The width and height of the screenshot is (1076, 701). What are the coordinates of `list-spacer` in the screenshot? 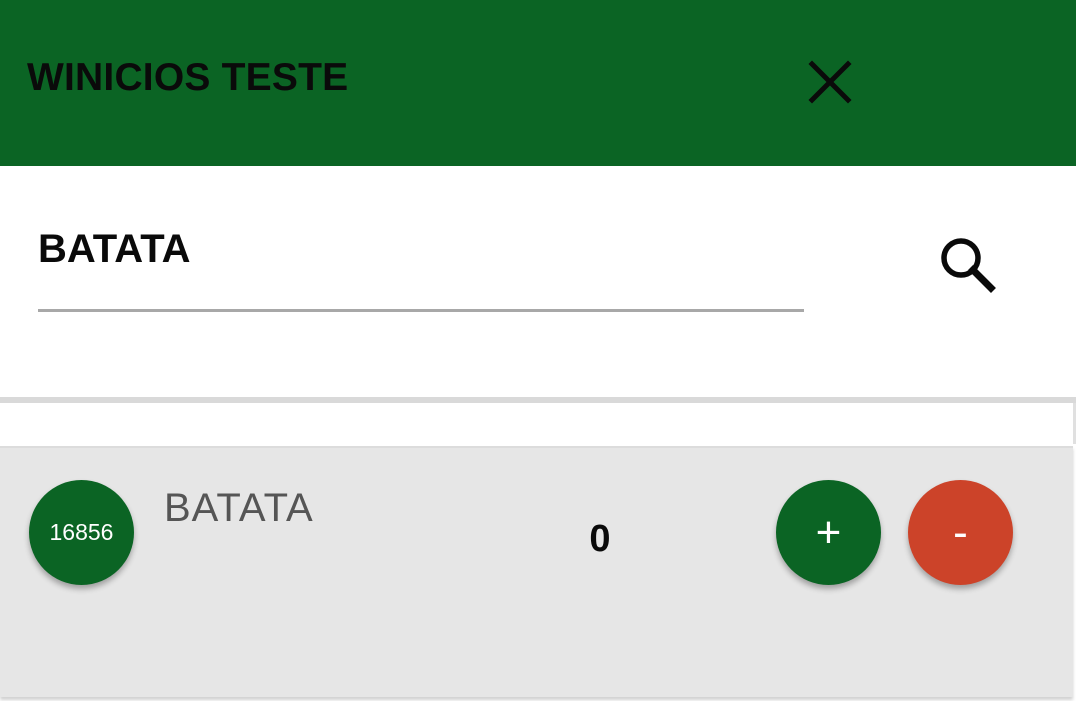 It's located at (538, 423).